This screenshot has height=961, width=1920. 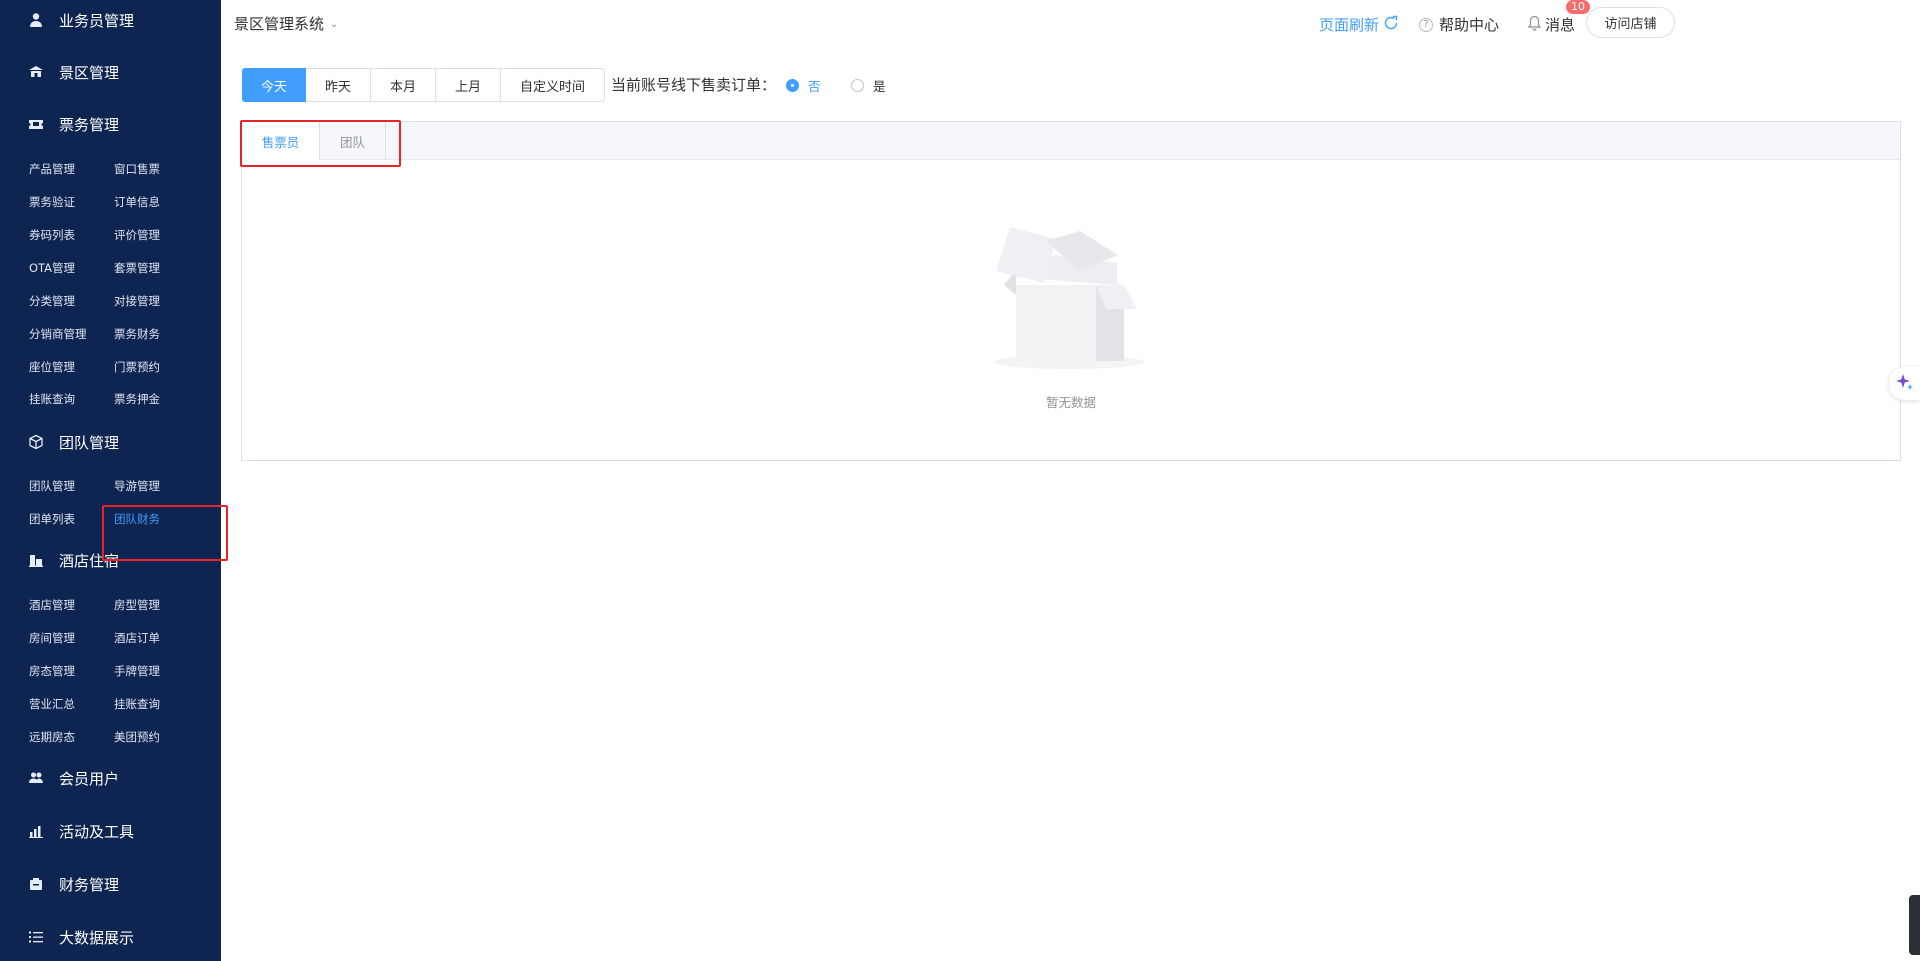 I want to click on date-today-button: 今天, so click(x=274, y=85).